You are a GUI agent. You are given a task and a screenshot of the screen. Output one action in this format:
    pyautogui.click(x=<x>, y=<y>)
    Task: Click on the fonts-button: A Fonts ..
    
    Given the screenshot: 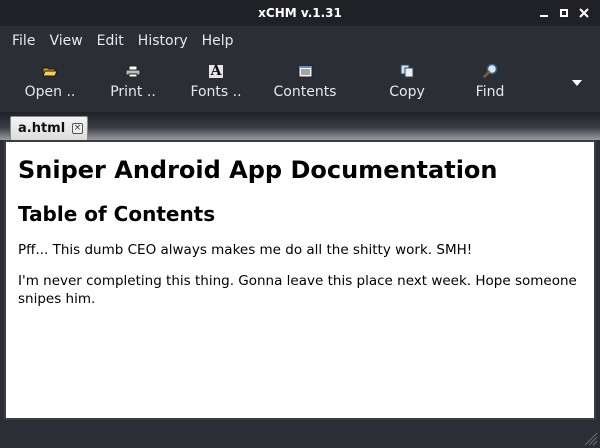 What is the action you would take?
    pyautogui.click(x=216, y=84)
    